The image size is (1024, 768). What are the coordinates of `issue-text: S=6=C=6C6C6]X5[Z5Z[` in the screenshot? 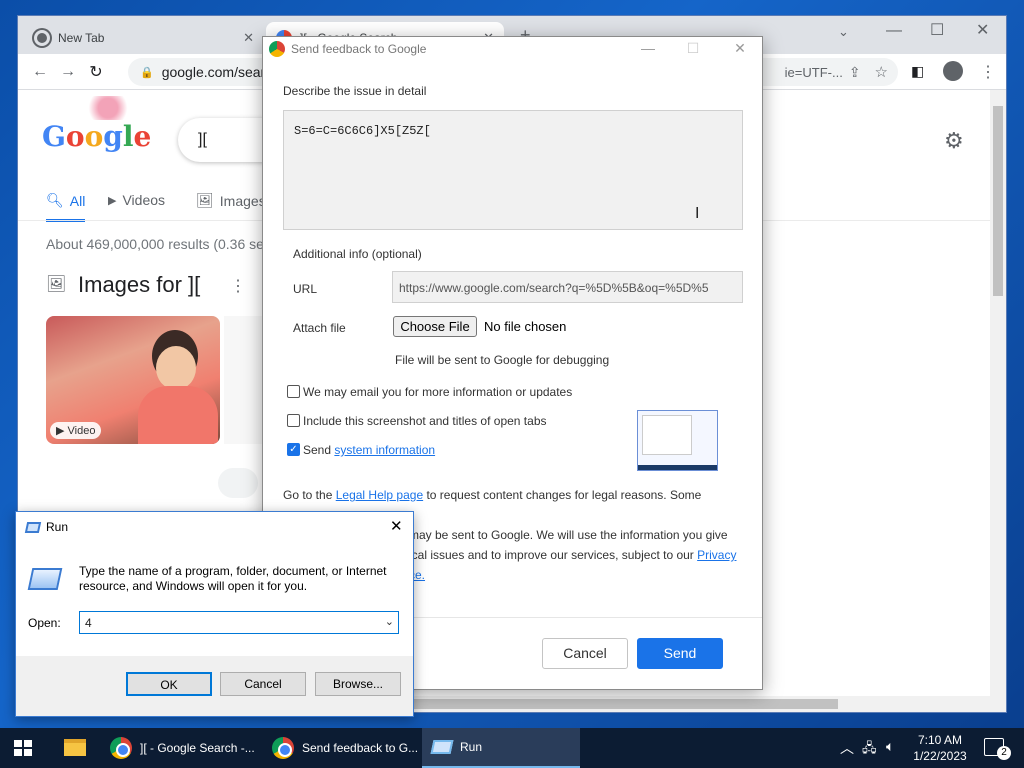 It's located at (362, 131).